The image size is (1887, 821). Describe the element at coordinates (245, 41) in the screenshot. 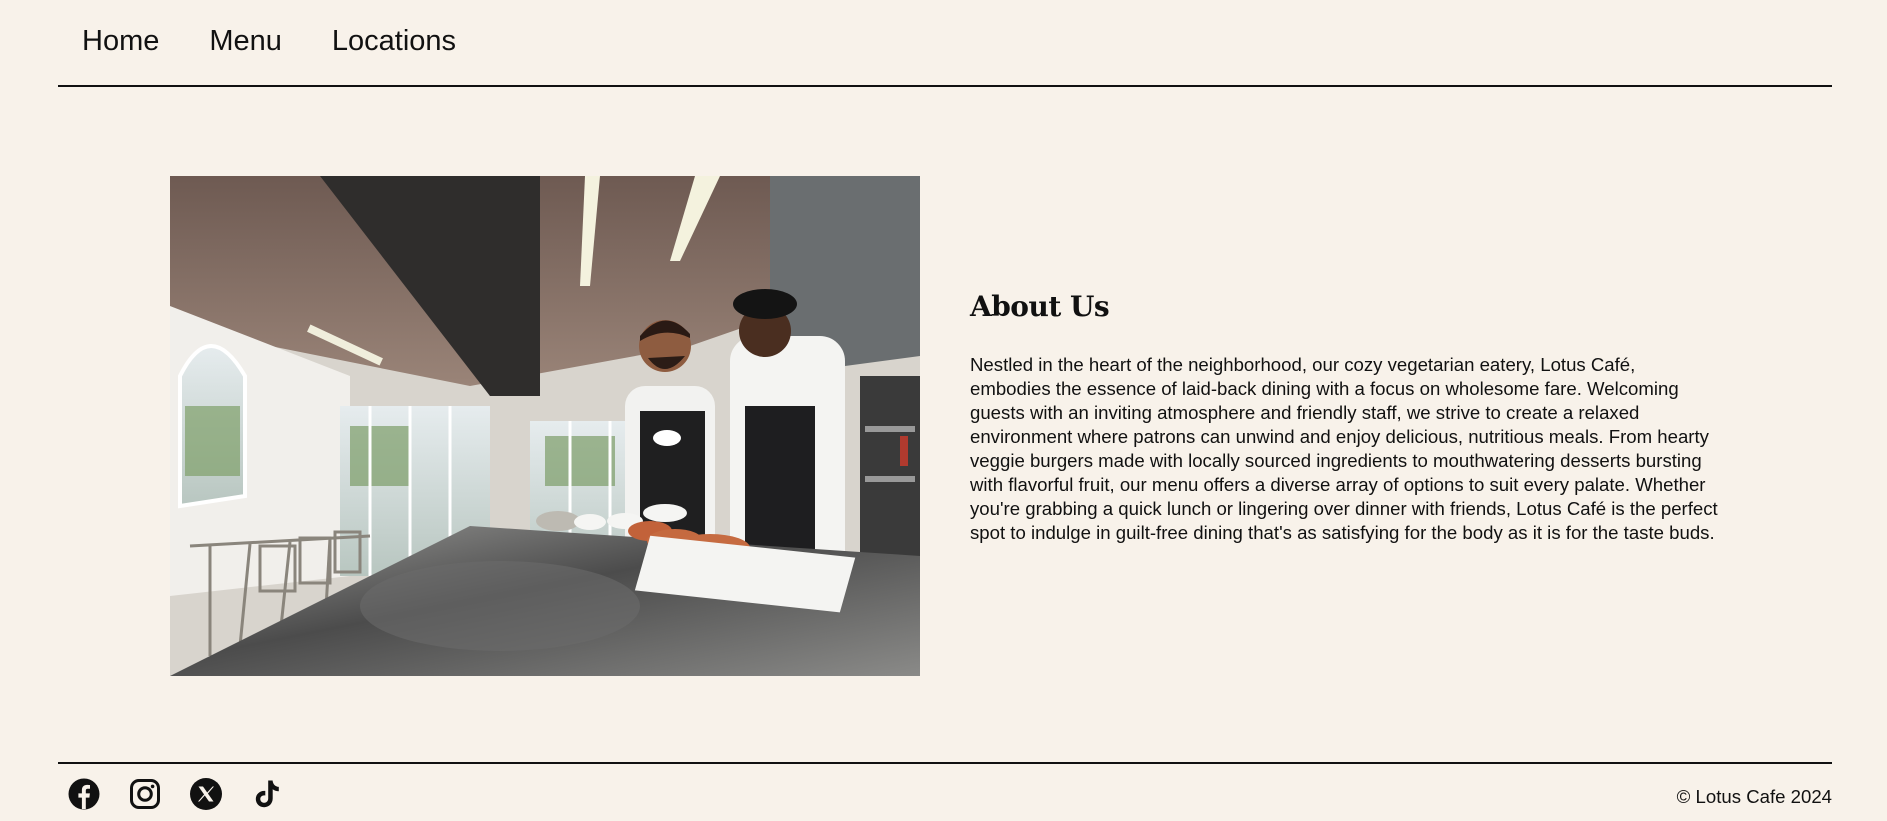

I see `nav-menu-link: Menu` at that location.